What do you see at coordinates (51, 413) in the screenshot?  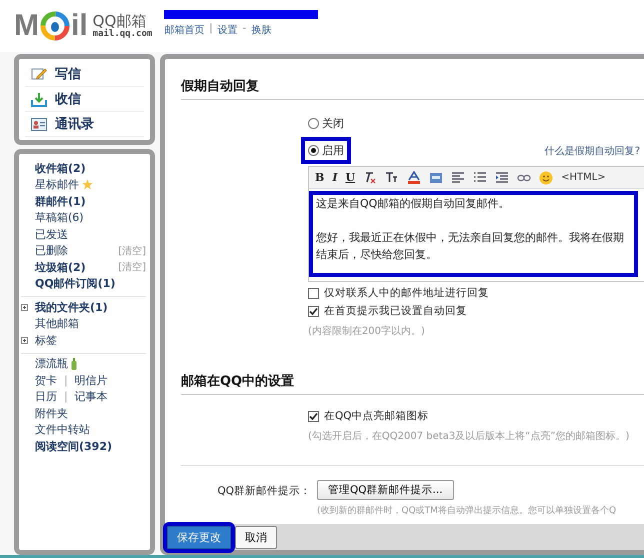 I see `folder-link: 附件夹` at bounding box center [51, 413].